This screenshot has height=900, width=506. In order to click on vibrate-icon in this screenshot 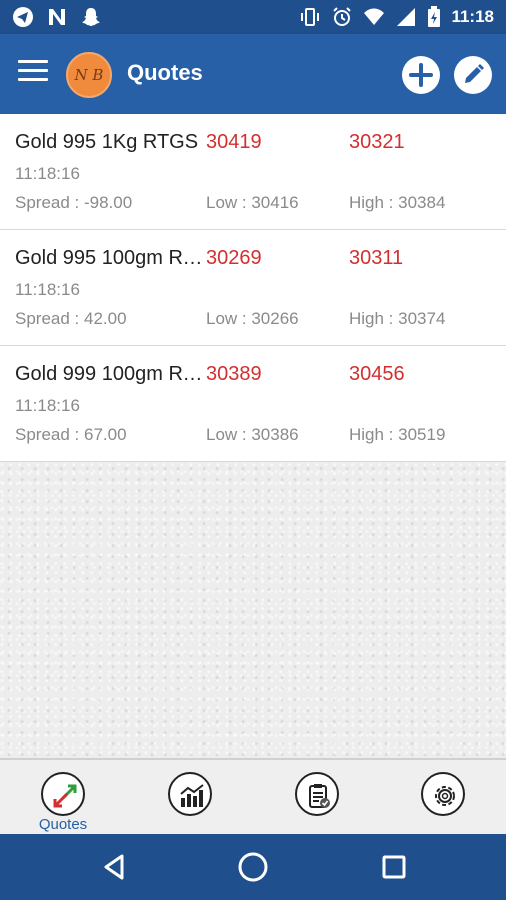, I will do `click(310, 17)`.